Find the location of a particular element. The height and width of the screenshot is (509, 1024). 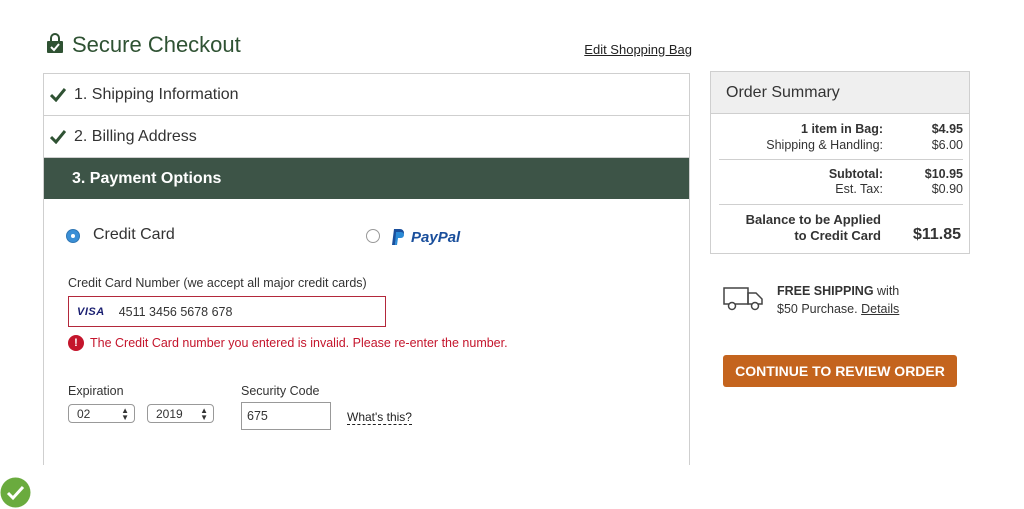

check-circle-icon is located at coordinates (15, 492).